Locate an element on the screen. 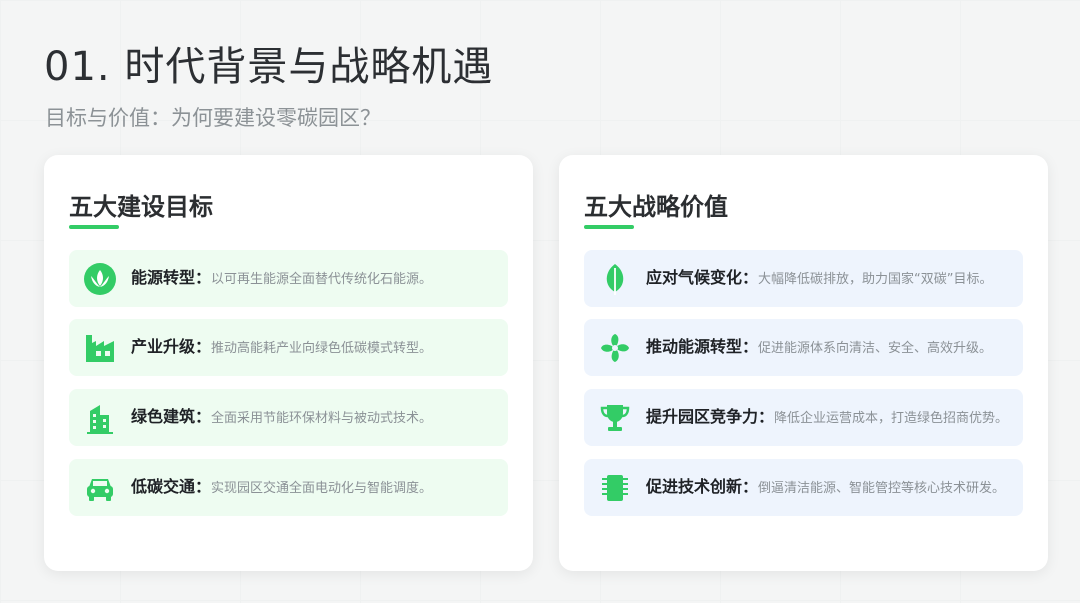 The height and width of the screenshot is (603, 1080). goal-item-transport: 低碳交通：实现园区交通全面电动化与智能调度。 is located at coordinates (288, 487).